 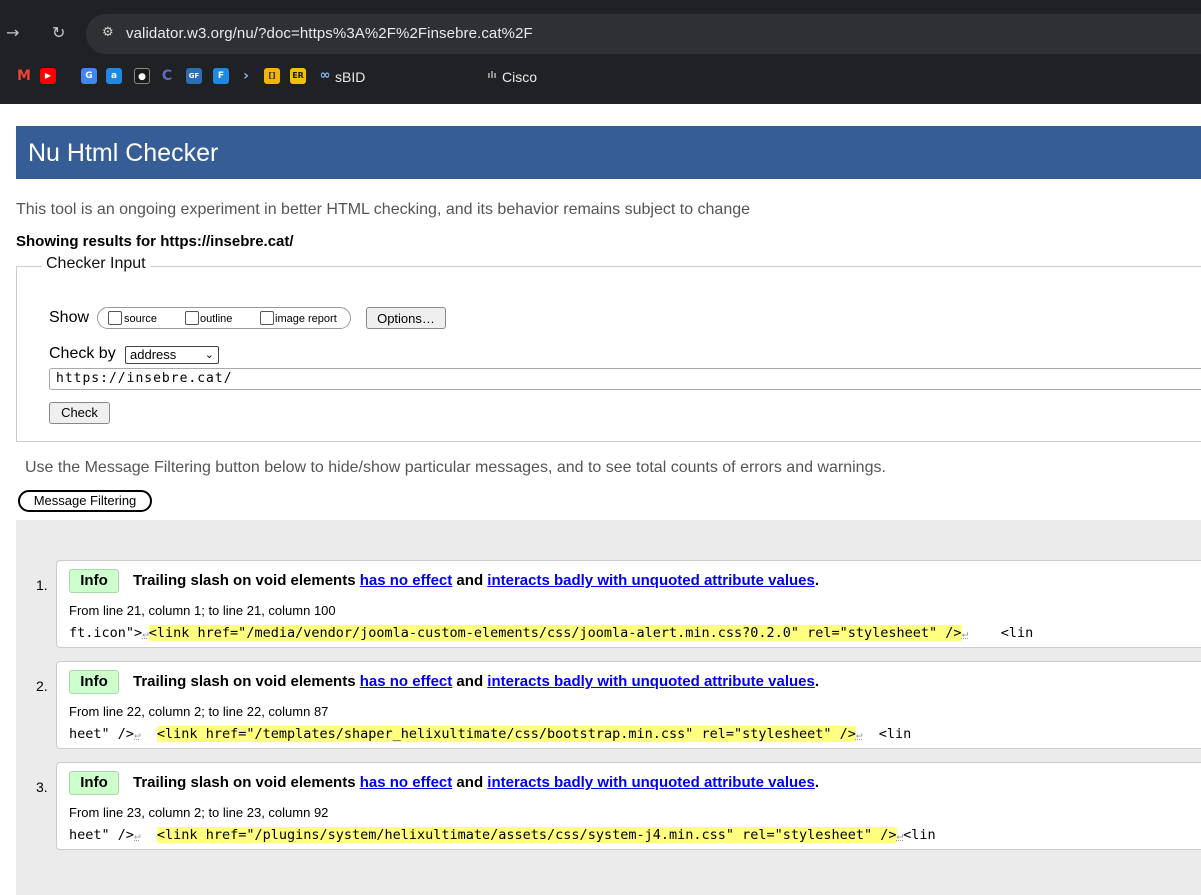 I want to click on bookmark-cisco-label: Cisco, so click(x=519, y=77).